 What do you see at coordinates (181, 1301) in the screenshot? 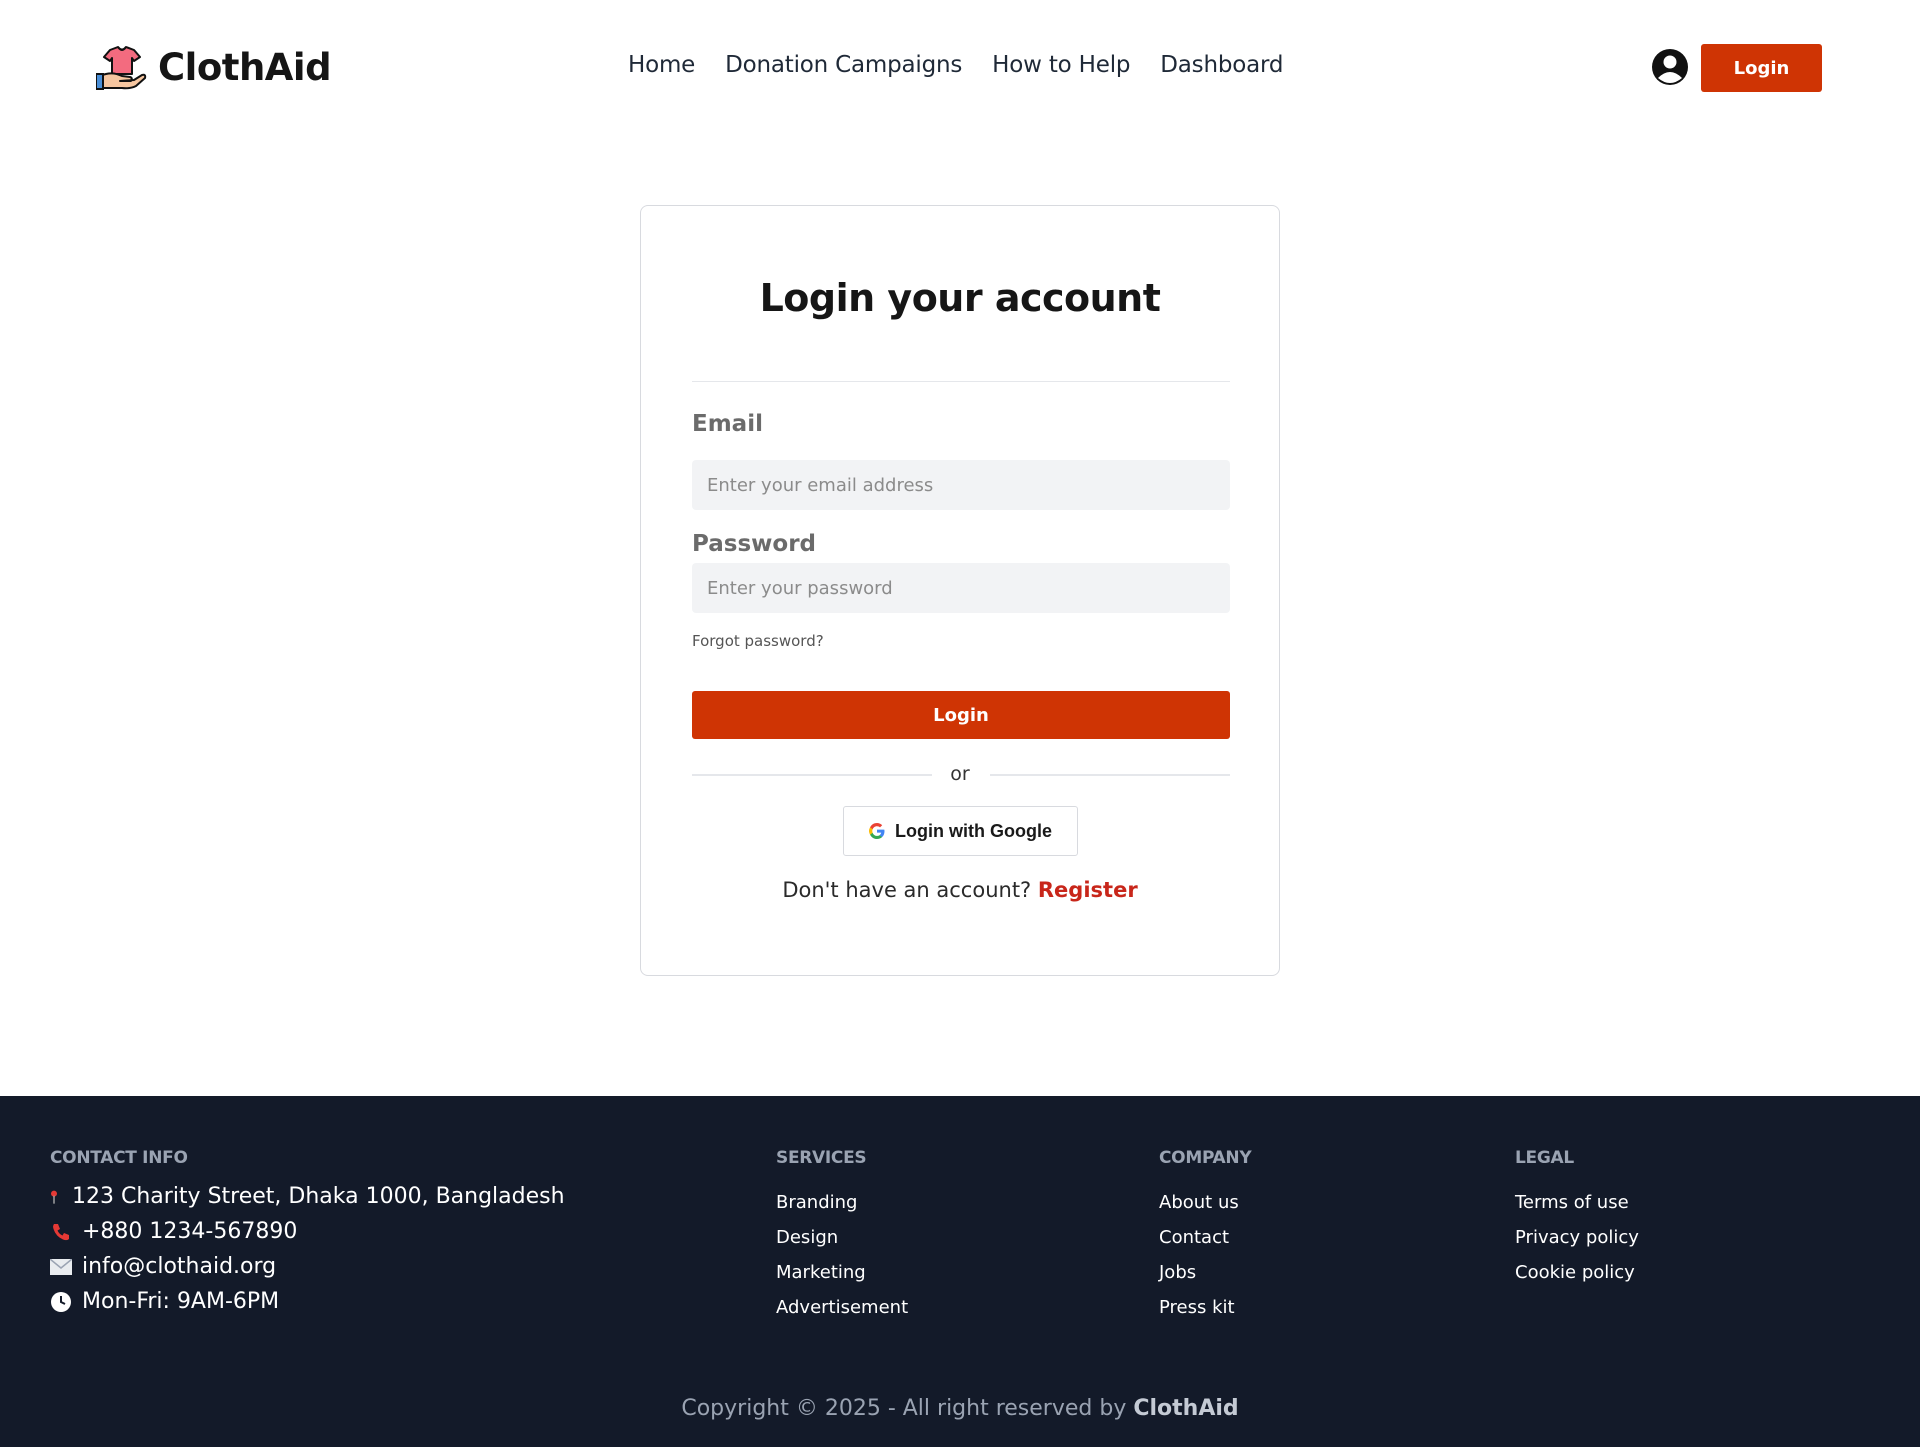
I see `contact-hours-text: Mon-Fri: 9AM-6PM` at bounding box center [181, 1301].